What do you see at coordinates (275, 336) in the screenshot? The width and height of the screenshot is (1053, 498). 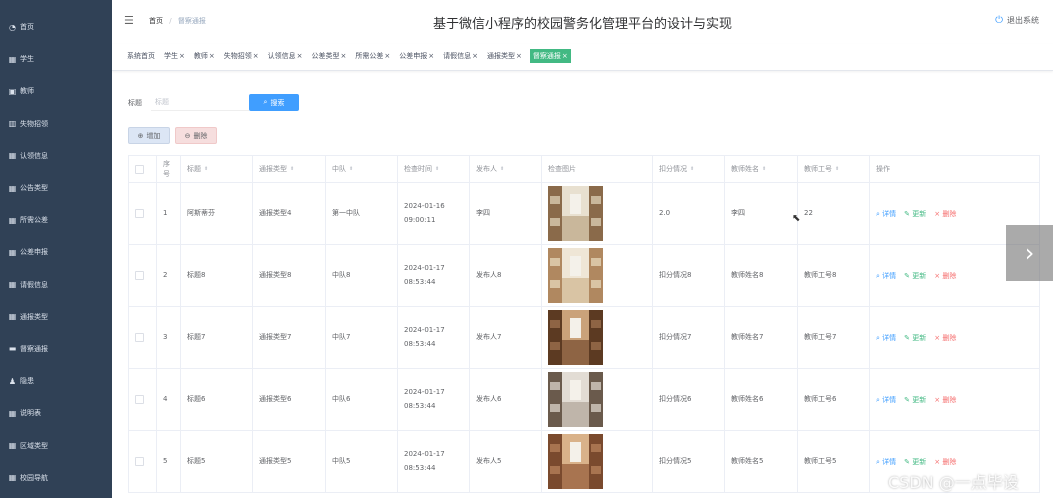 I see `cell-value: 通报类型7` at bounding box center [275, 336].